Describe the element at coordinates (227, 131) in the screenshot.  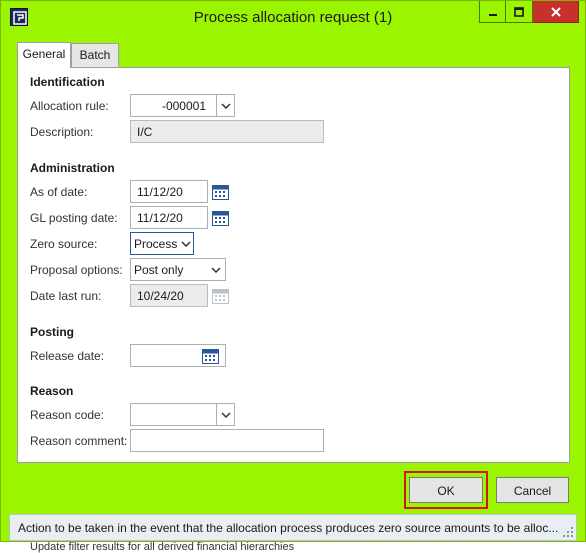
I see `description-field: I/C` at that location.